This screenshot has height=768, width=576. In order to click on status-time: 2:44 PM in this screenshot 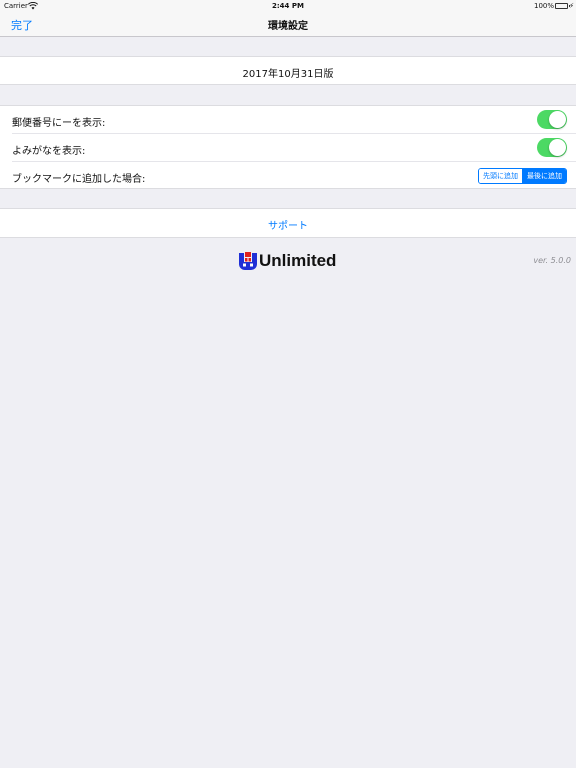, I will do `click(288, 6)`.